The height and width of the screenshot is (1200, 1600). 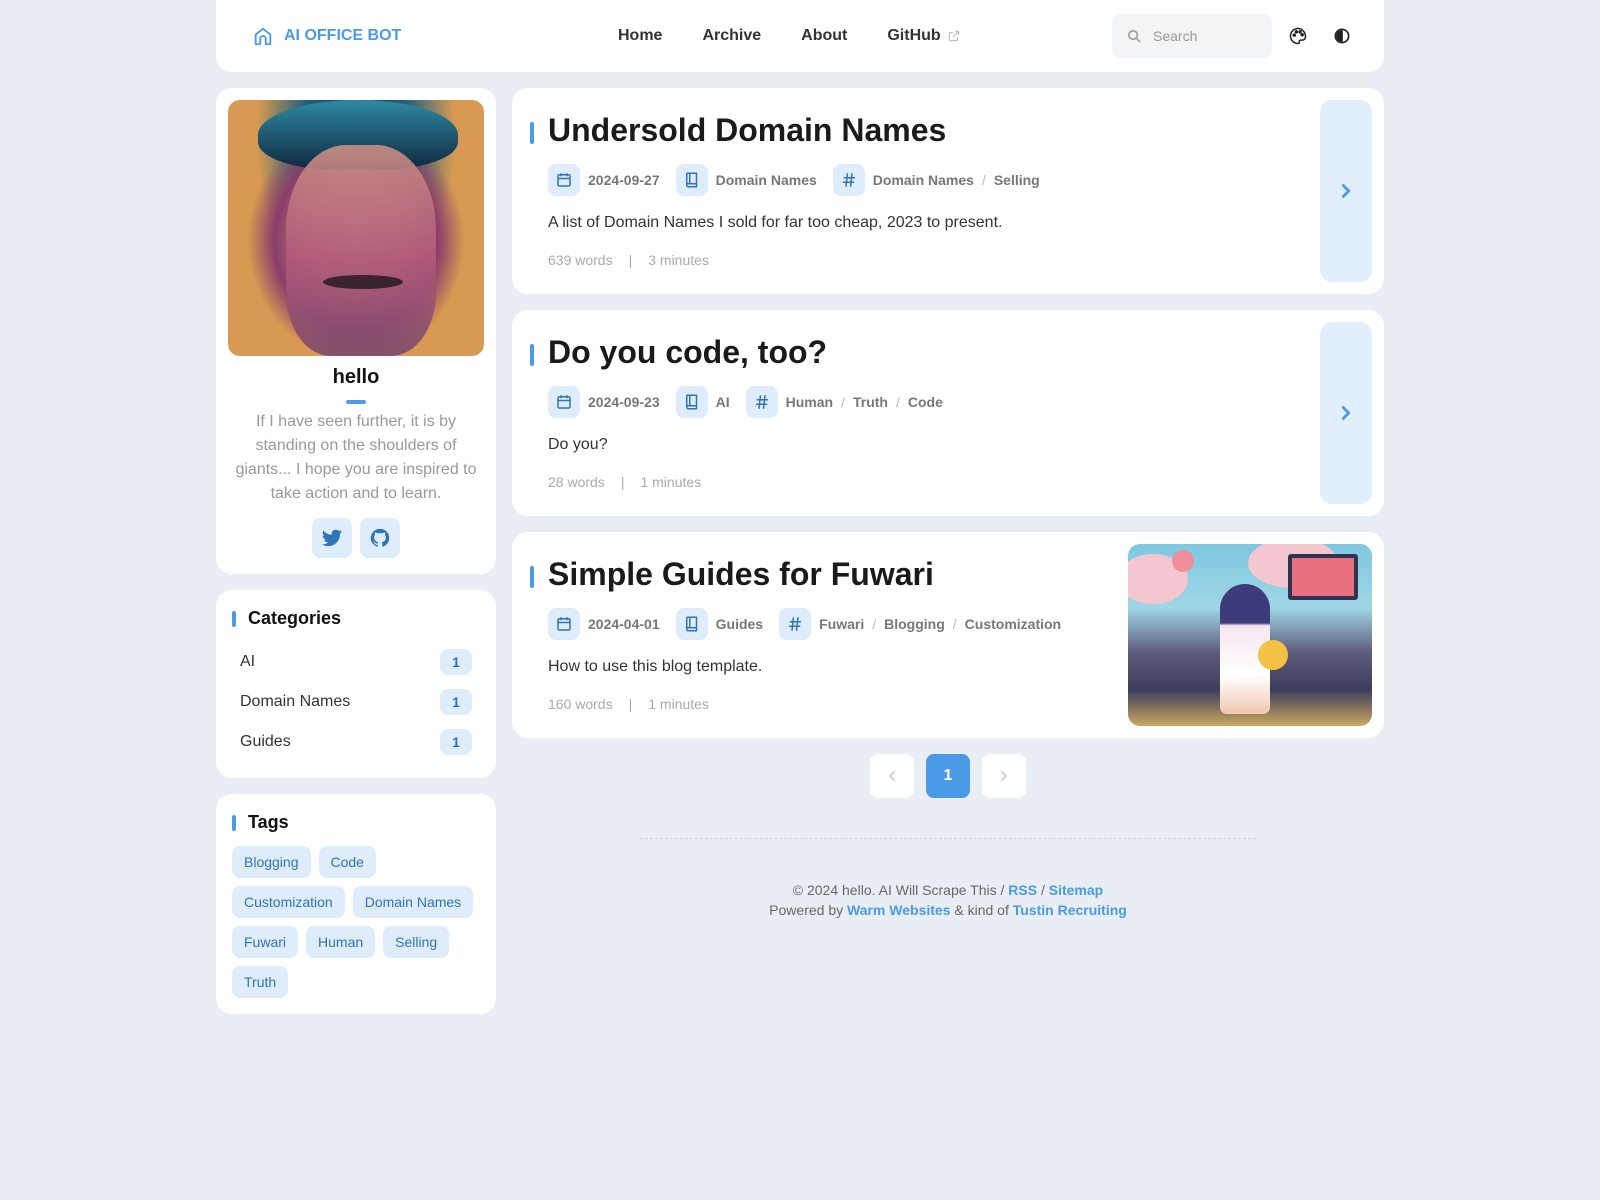 I want to click on github-button, so click(x=380, y=538).